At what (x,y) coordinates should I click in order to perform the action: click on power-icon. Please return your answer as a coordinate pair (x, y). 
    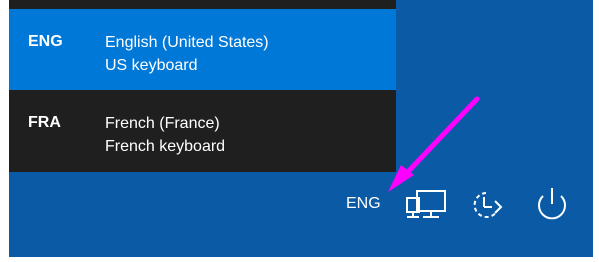
    Looking at the image, I should click on (552, 205).